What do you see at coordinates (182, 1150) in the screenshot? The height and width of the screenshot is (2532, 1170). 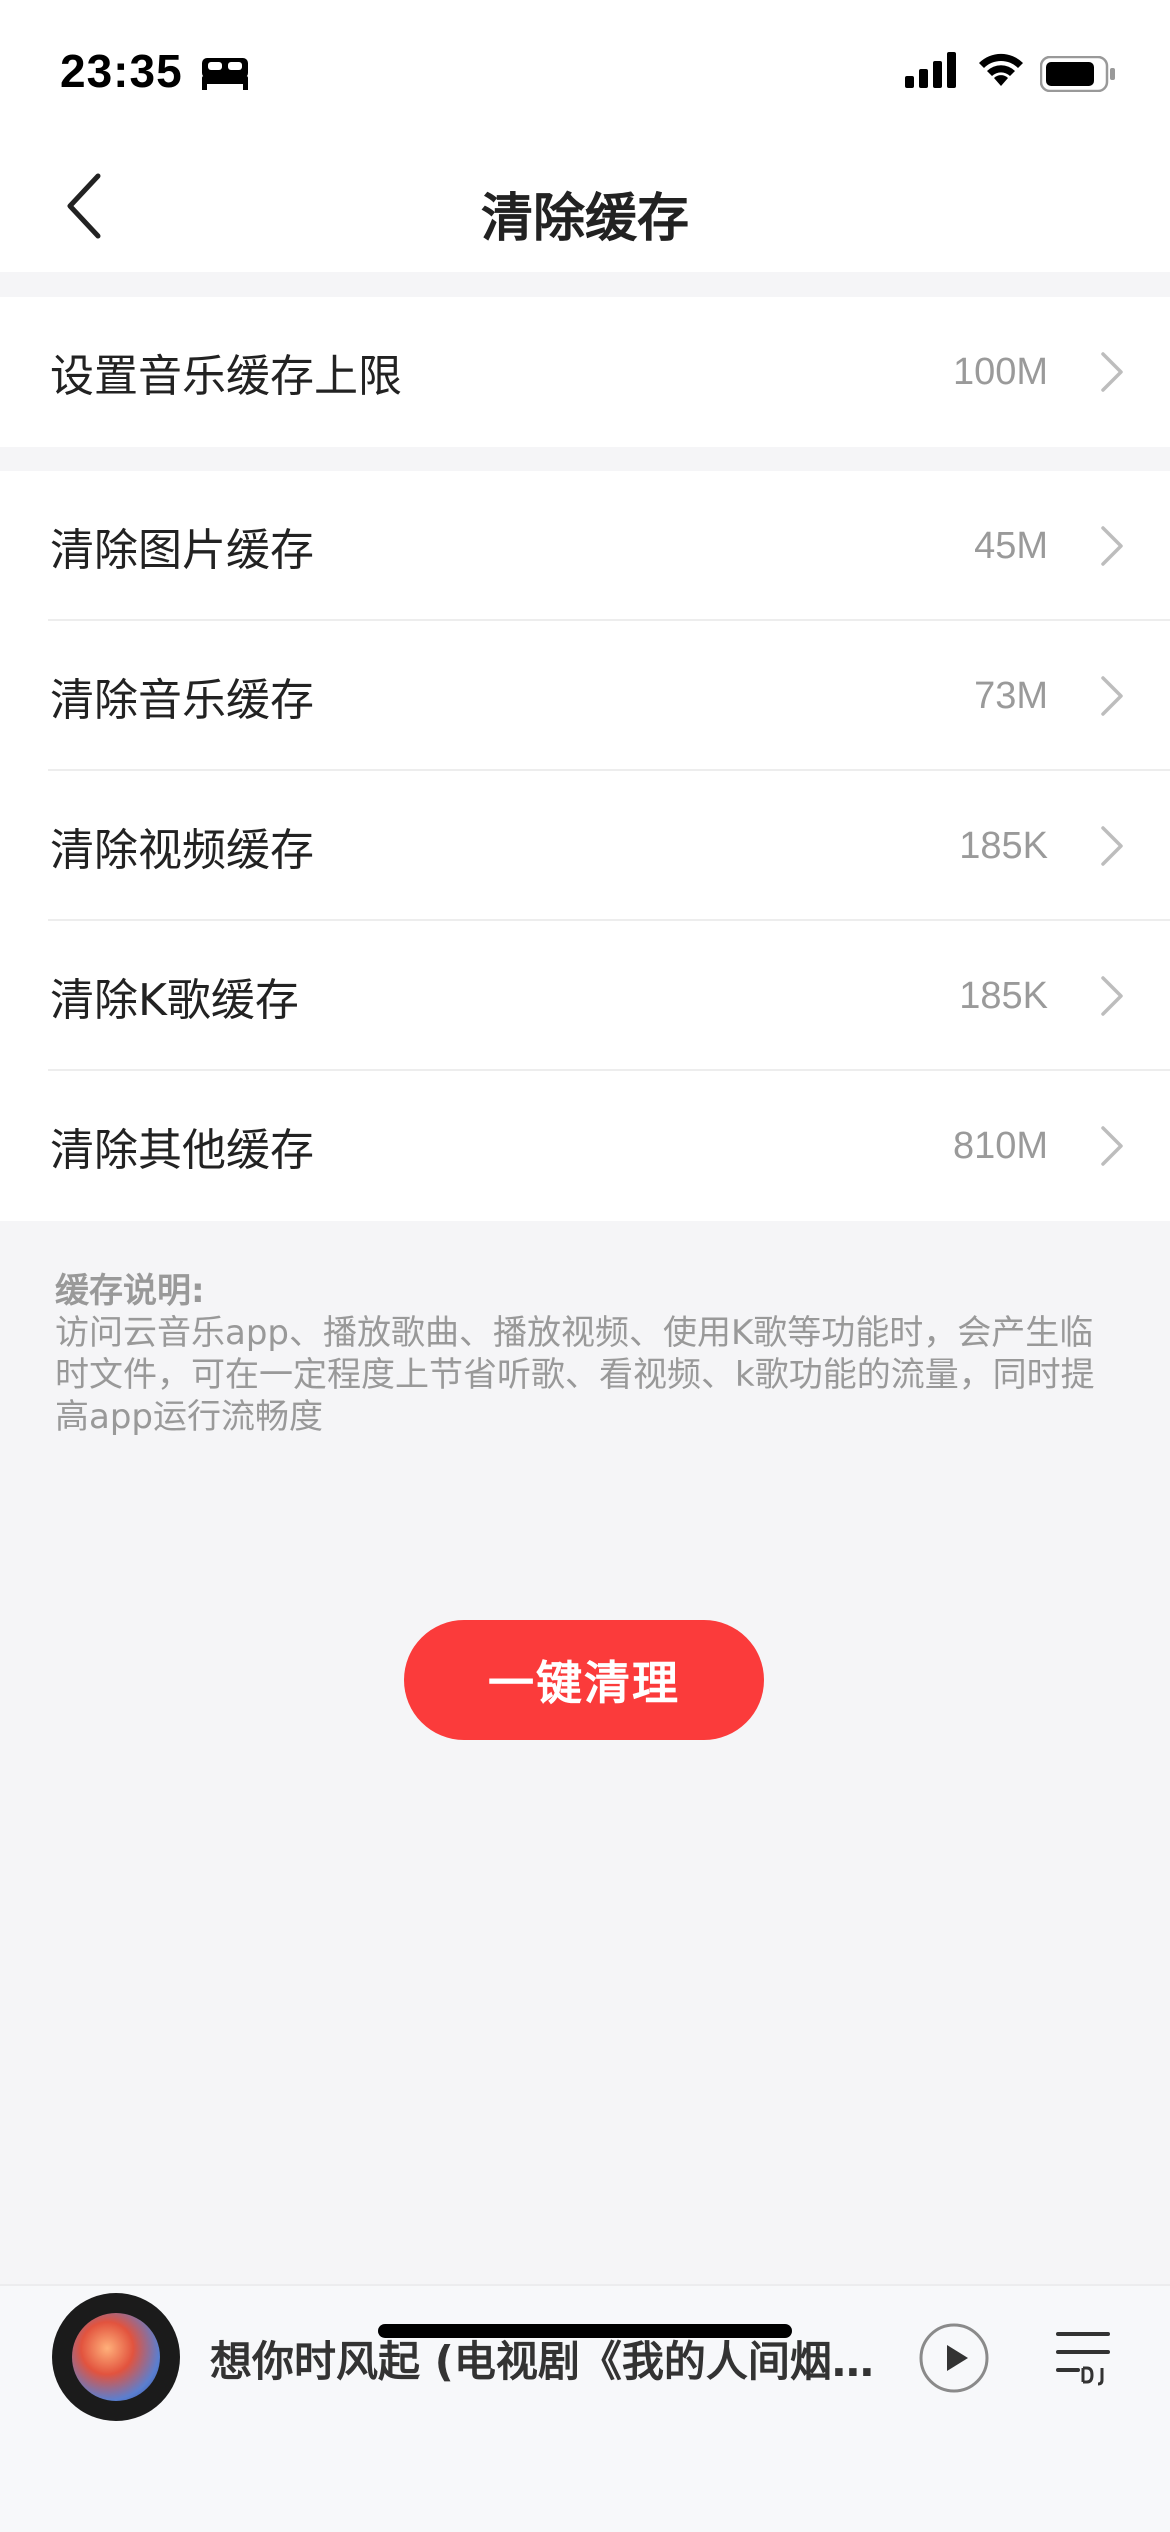 I see `clear-other-cache-label: 清除其他缓存` at bounding box center [182, 1150].